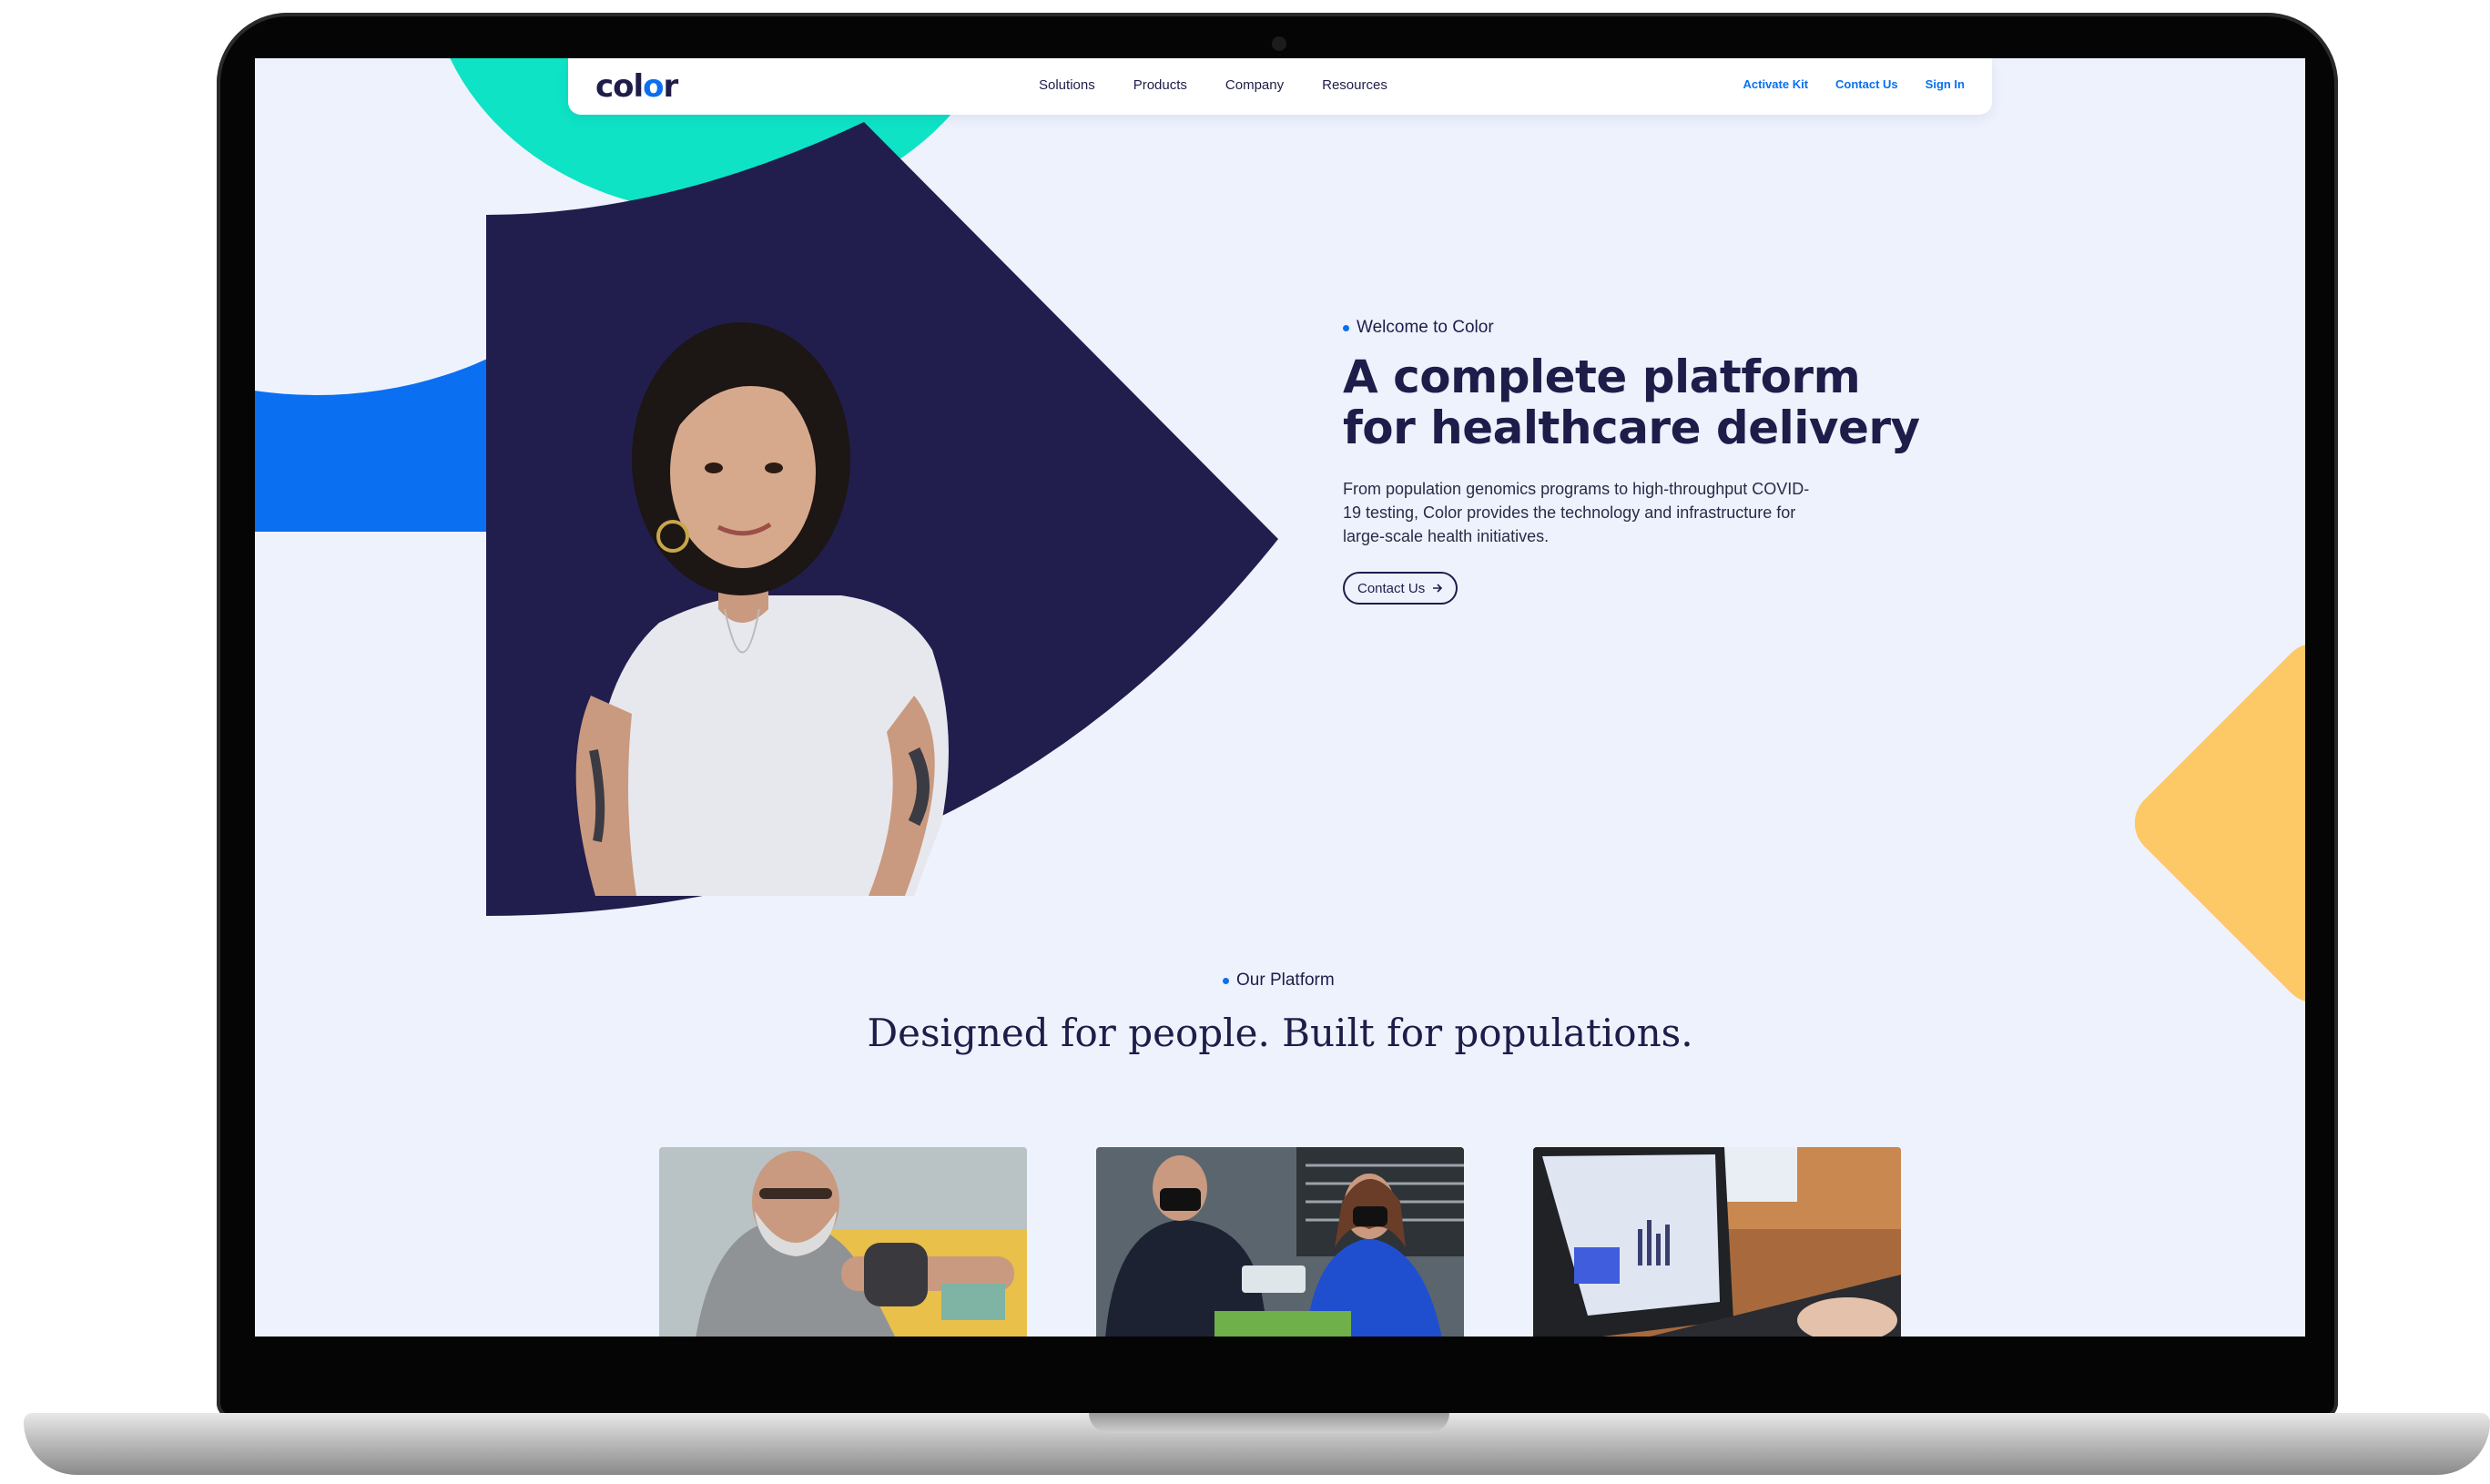  Describe the element at coordinates (1945, 84) in the screenshot. I see `nav-sign-in: Sign In` at that location.